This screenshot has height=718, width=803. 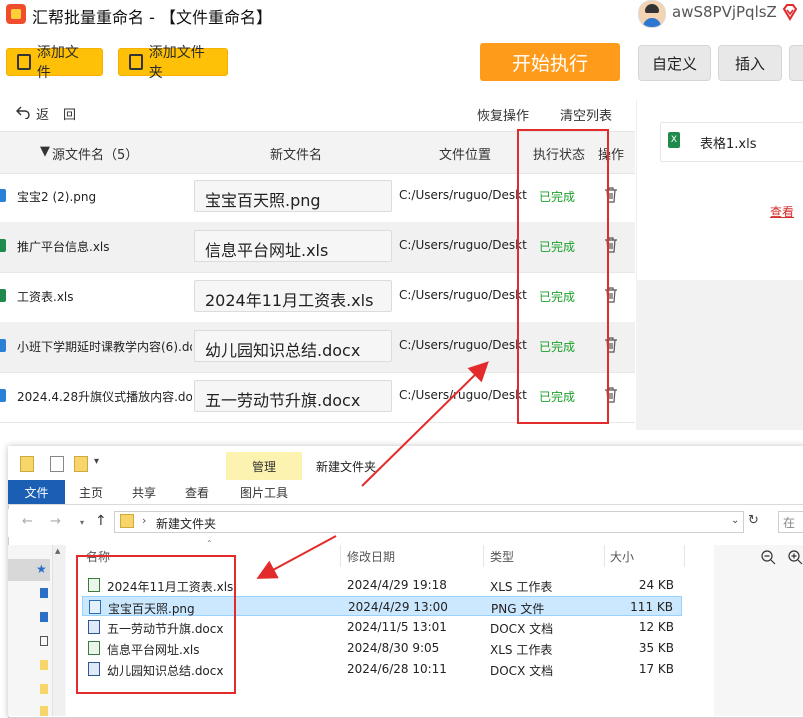 I want to click on file-modified: 2024/11/5 13:01, so click(x=397, y=627).